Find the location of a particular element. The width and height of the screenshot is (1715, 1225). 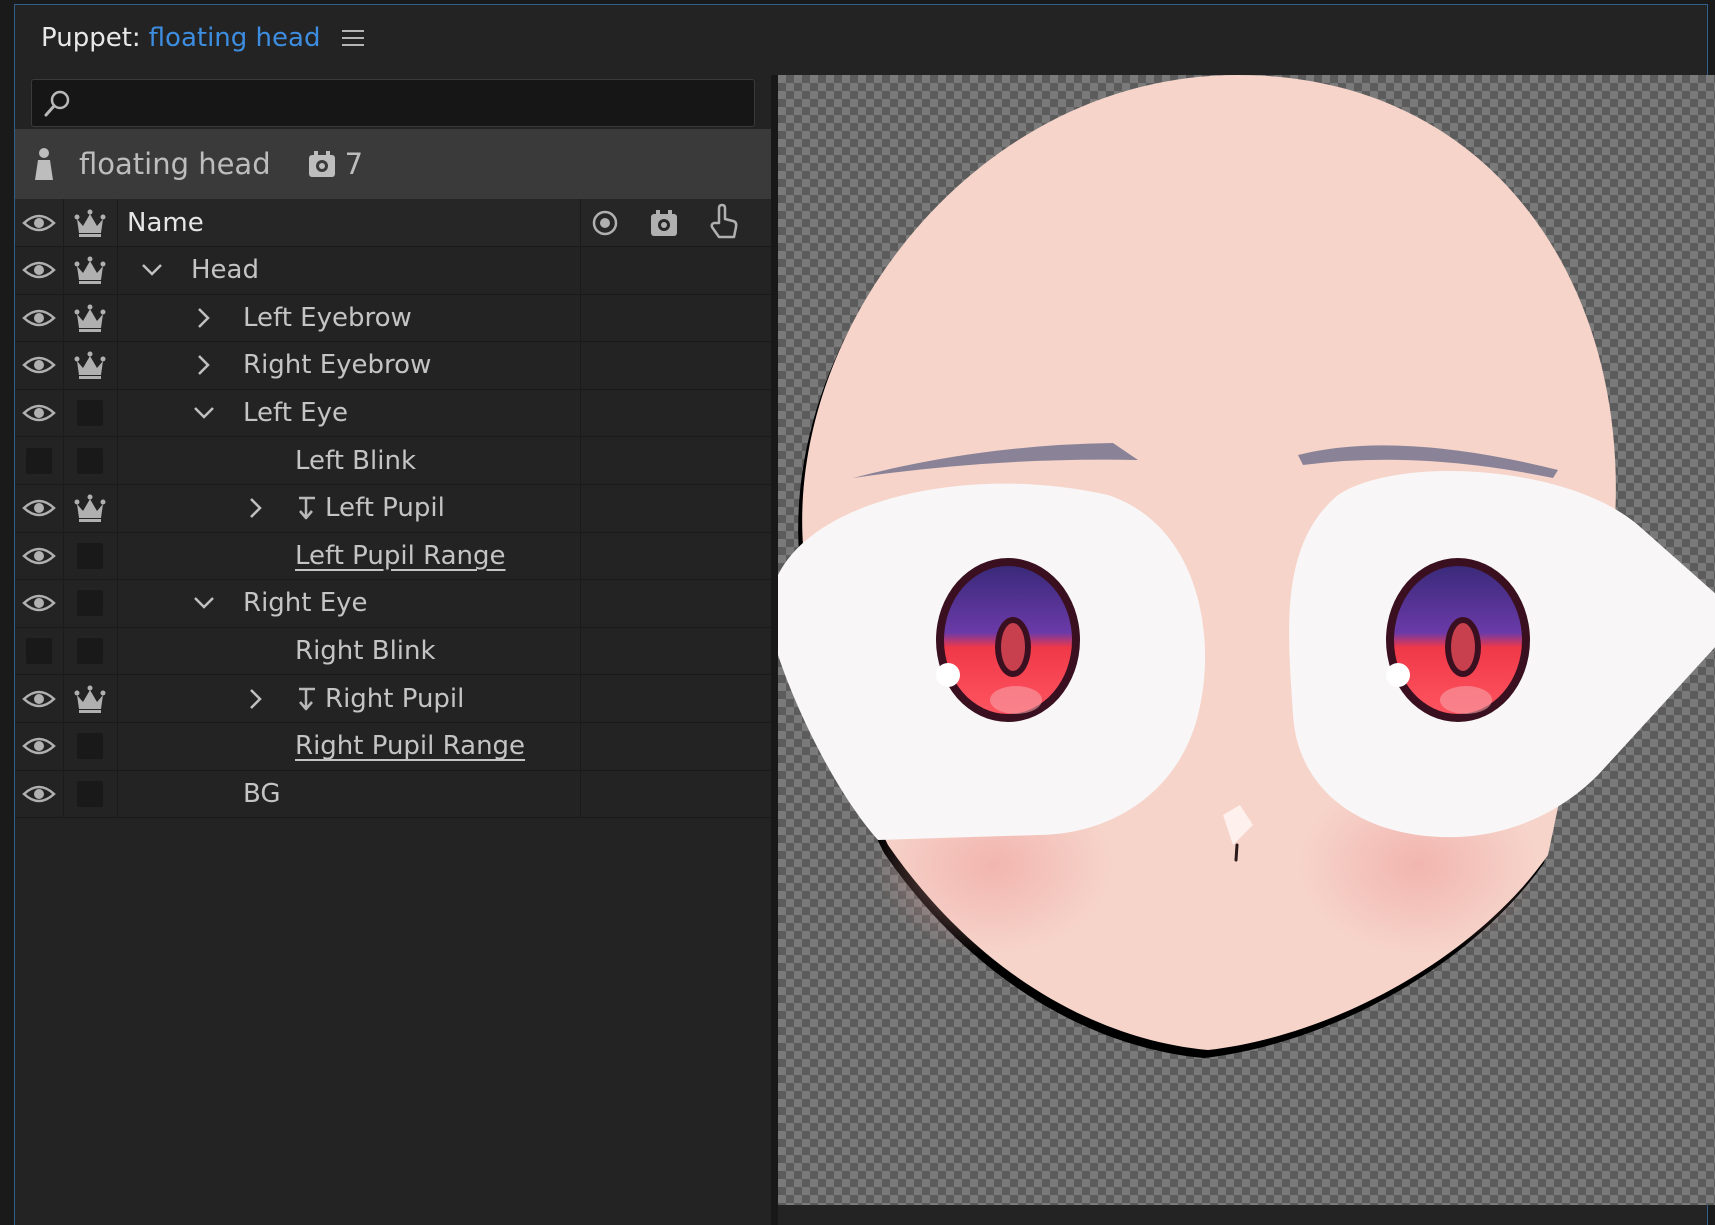

table-row: Left Pupil Range is located at coordinates (393, 556).